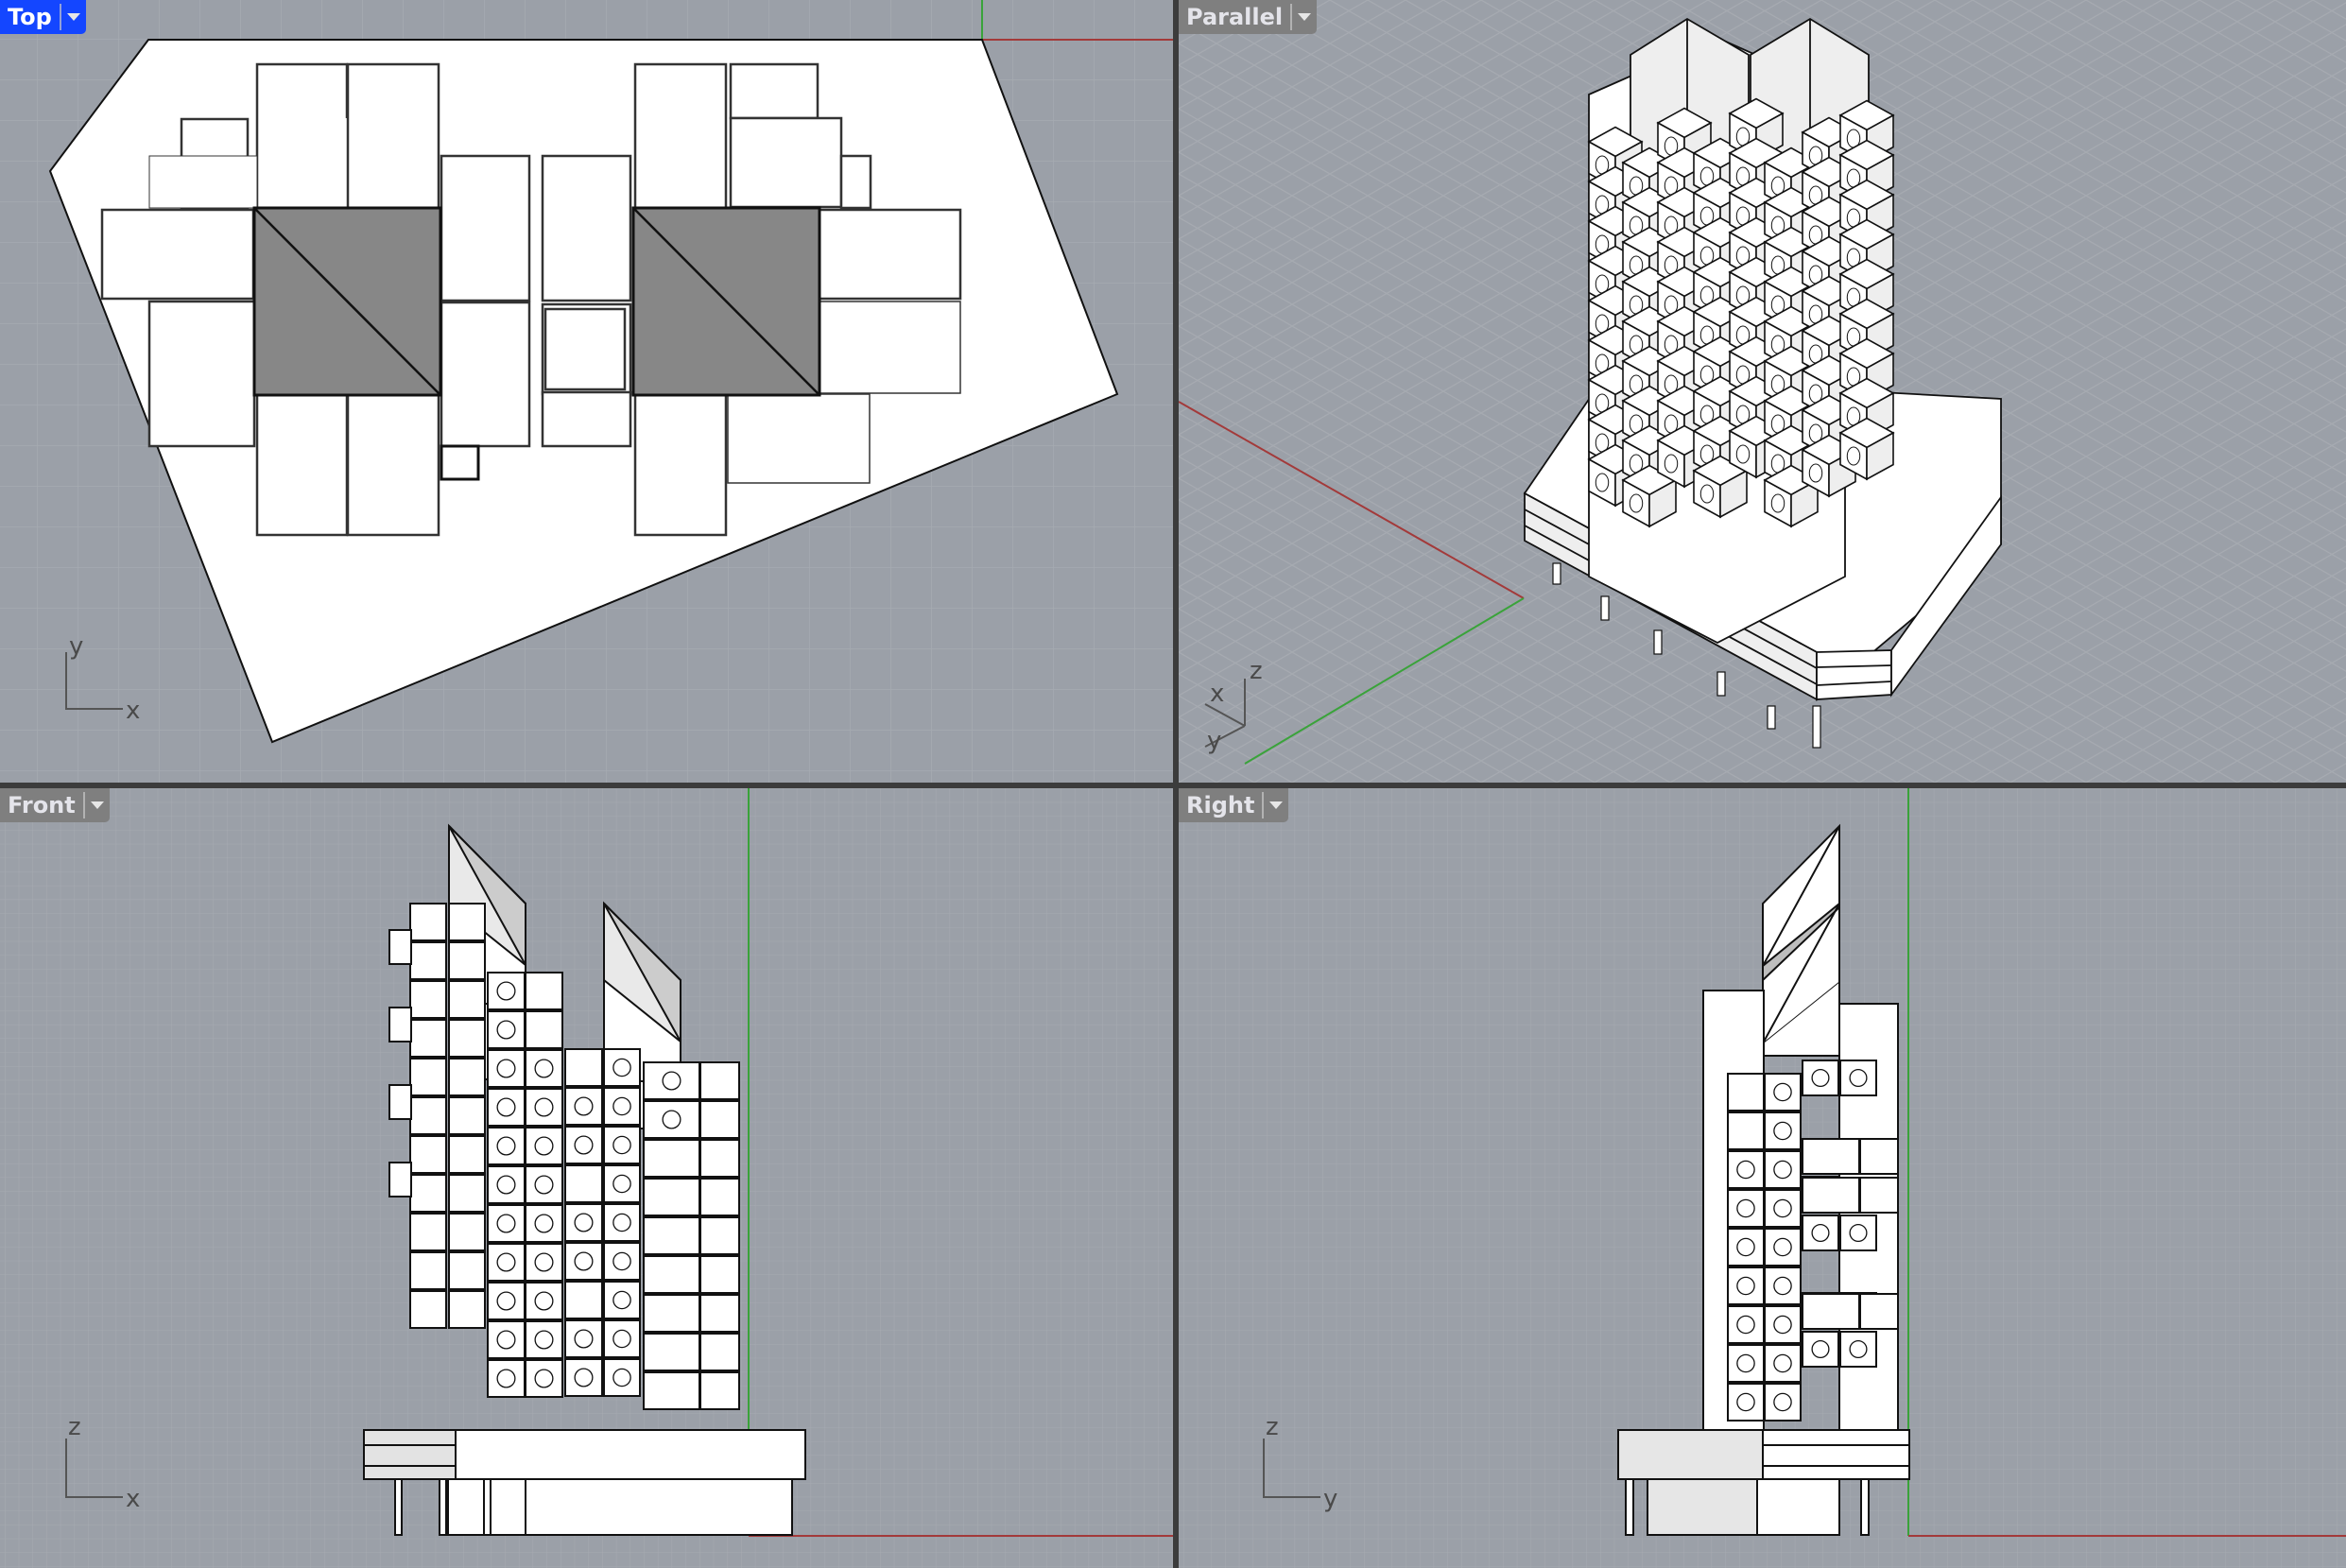  Describe the element at coordinates (1763, 1482) in the screenshot. I see `base-platform` at that location.